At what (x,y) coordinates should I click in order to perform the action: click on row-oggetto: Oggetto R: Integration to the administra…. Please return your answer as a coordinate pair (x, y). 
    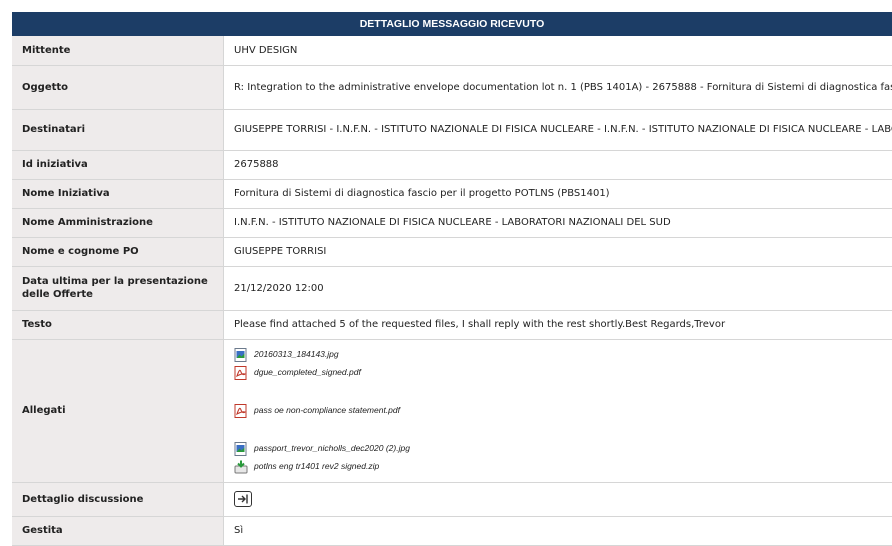
    Looking at the image, I should click on (452, 87).